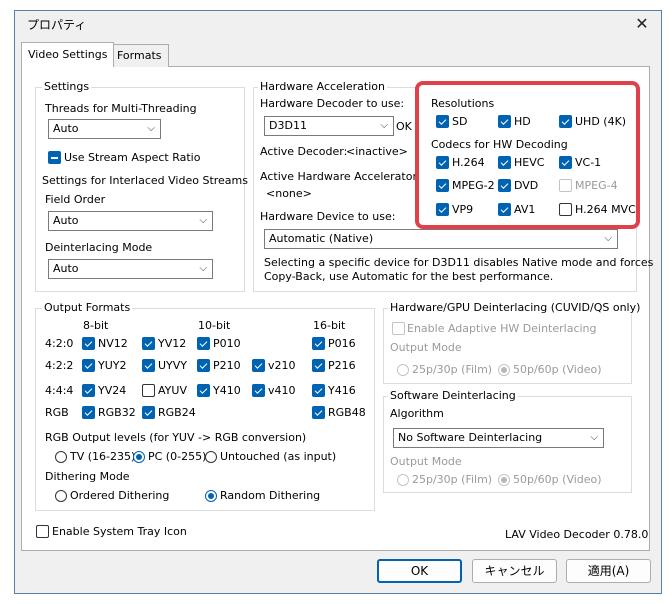 This screenshot has height=604, width=672. I want to click on col-16bit-label: 16-bit, so click(329, 325).